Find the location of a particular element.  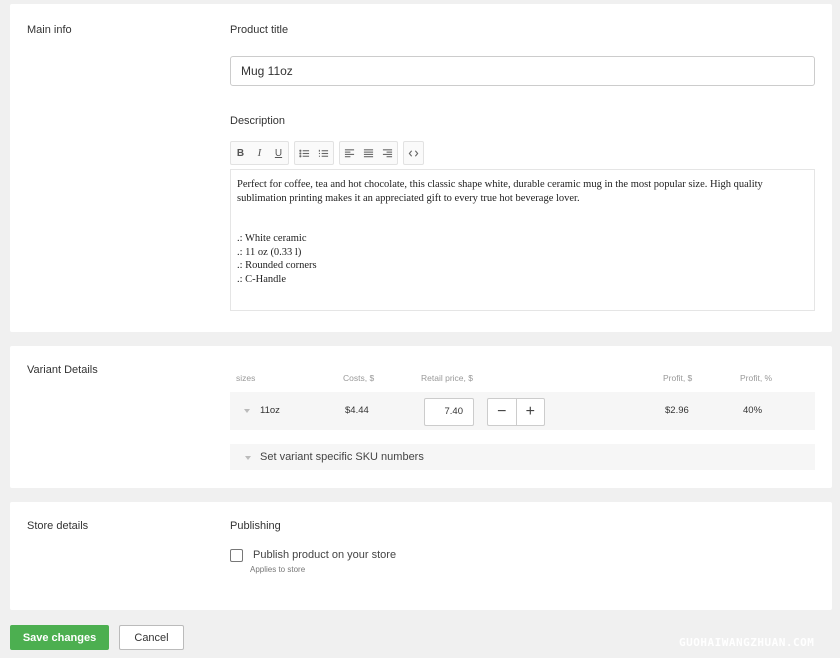

publishing-label: Publishing is located at coordinates (255, 526).